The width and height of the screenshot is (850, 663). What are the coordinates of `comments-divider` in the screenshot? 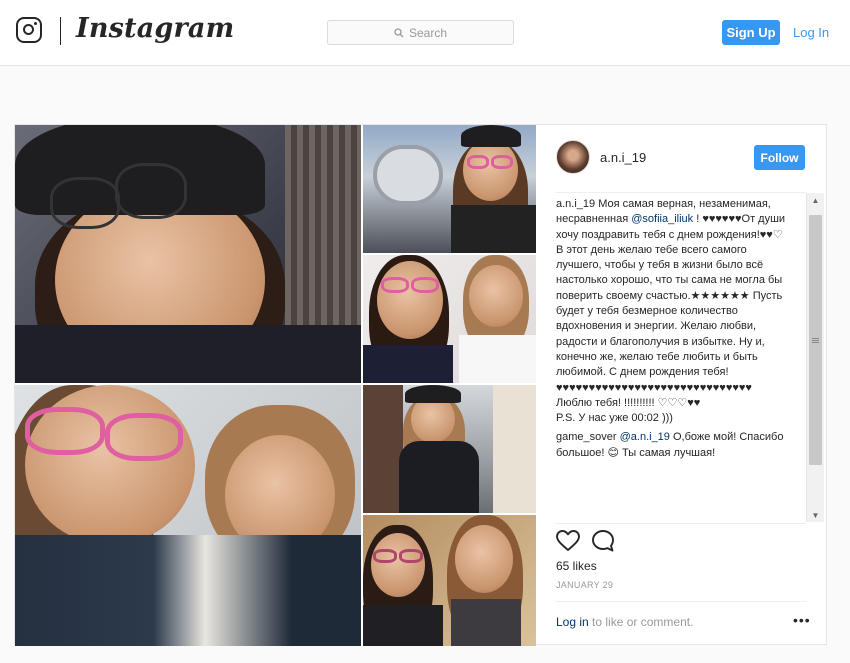 It's located at (681, 523).